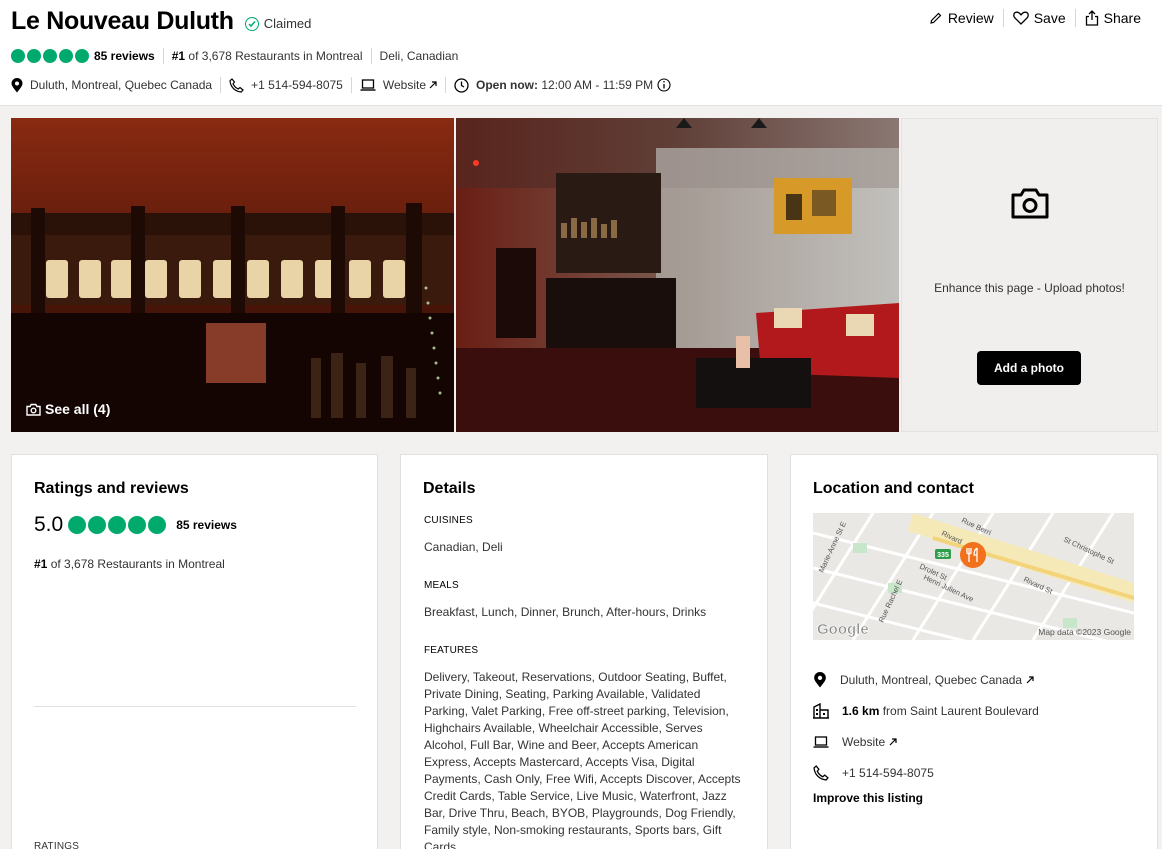 The height and width of the screenshot is (849, 1162). What do you see at coordinates (251, 23) in the screenshot?
I see `check-circle-icon` at bounding box center [251, 23].